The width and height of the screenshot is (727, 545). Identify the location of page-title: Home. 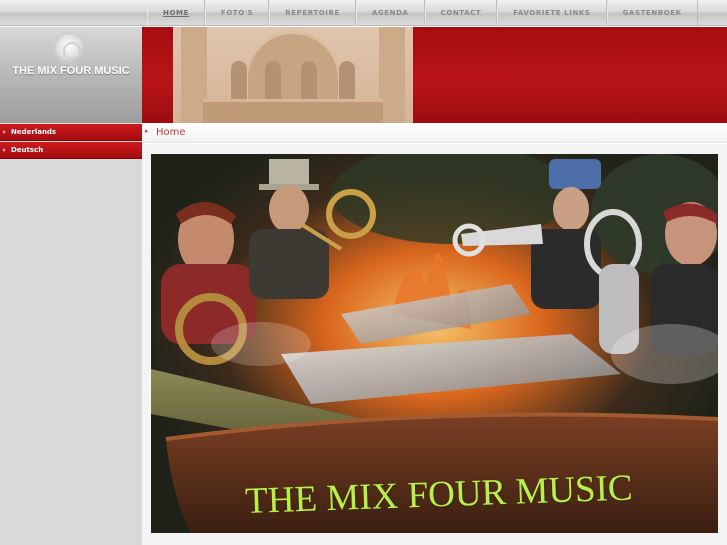
(171, 132).